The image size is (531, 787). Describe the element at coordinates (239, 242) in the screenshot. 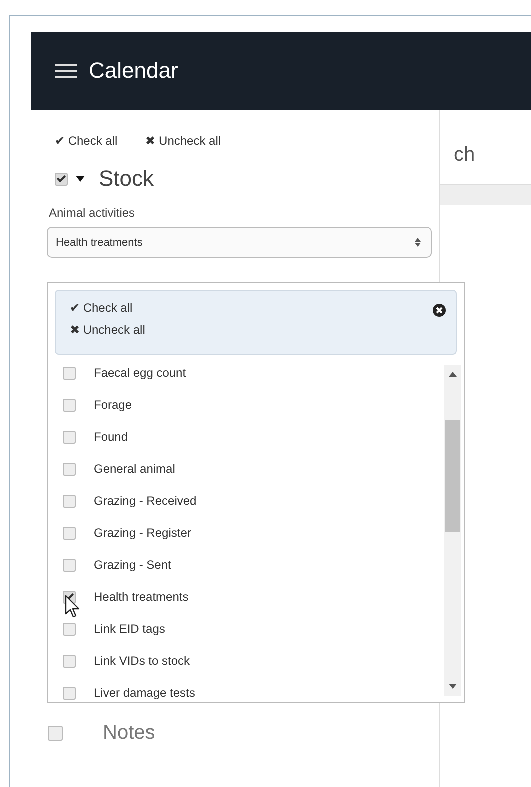

I see `activity-select: Health treatments` at that location.